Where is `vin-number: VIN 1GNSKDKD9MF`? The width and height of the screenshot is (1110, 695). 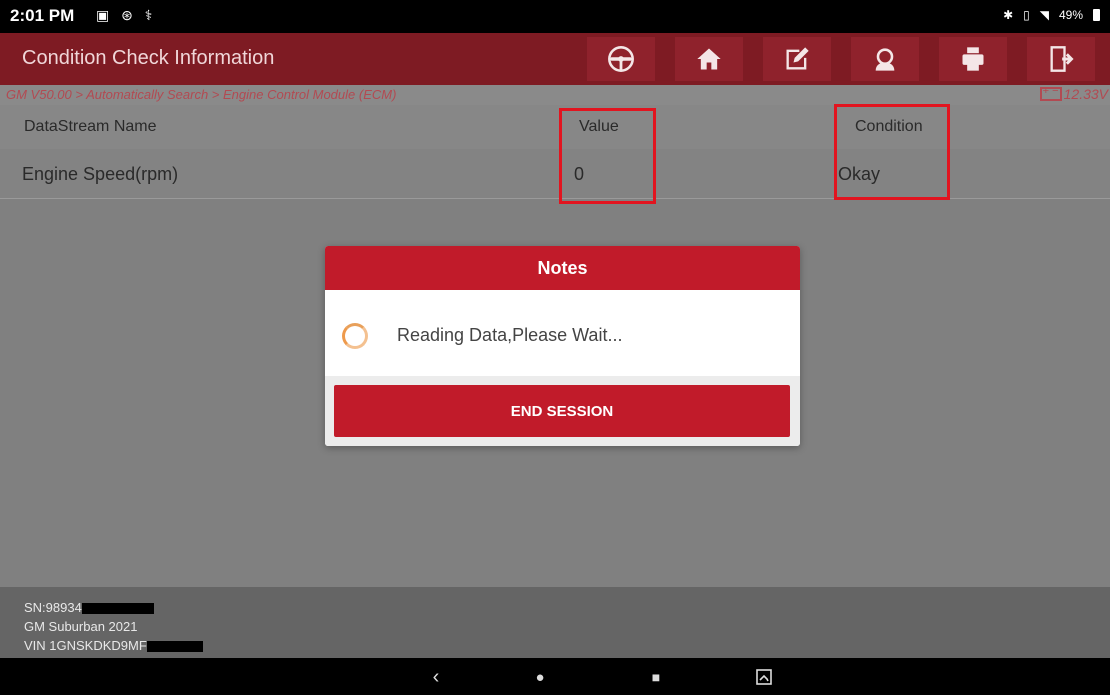
vin-number: VIN 1GNSKDKD9MF is located at coordinates (85, 645).